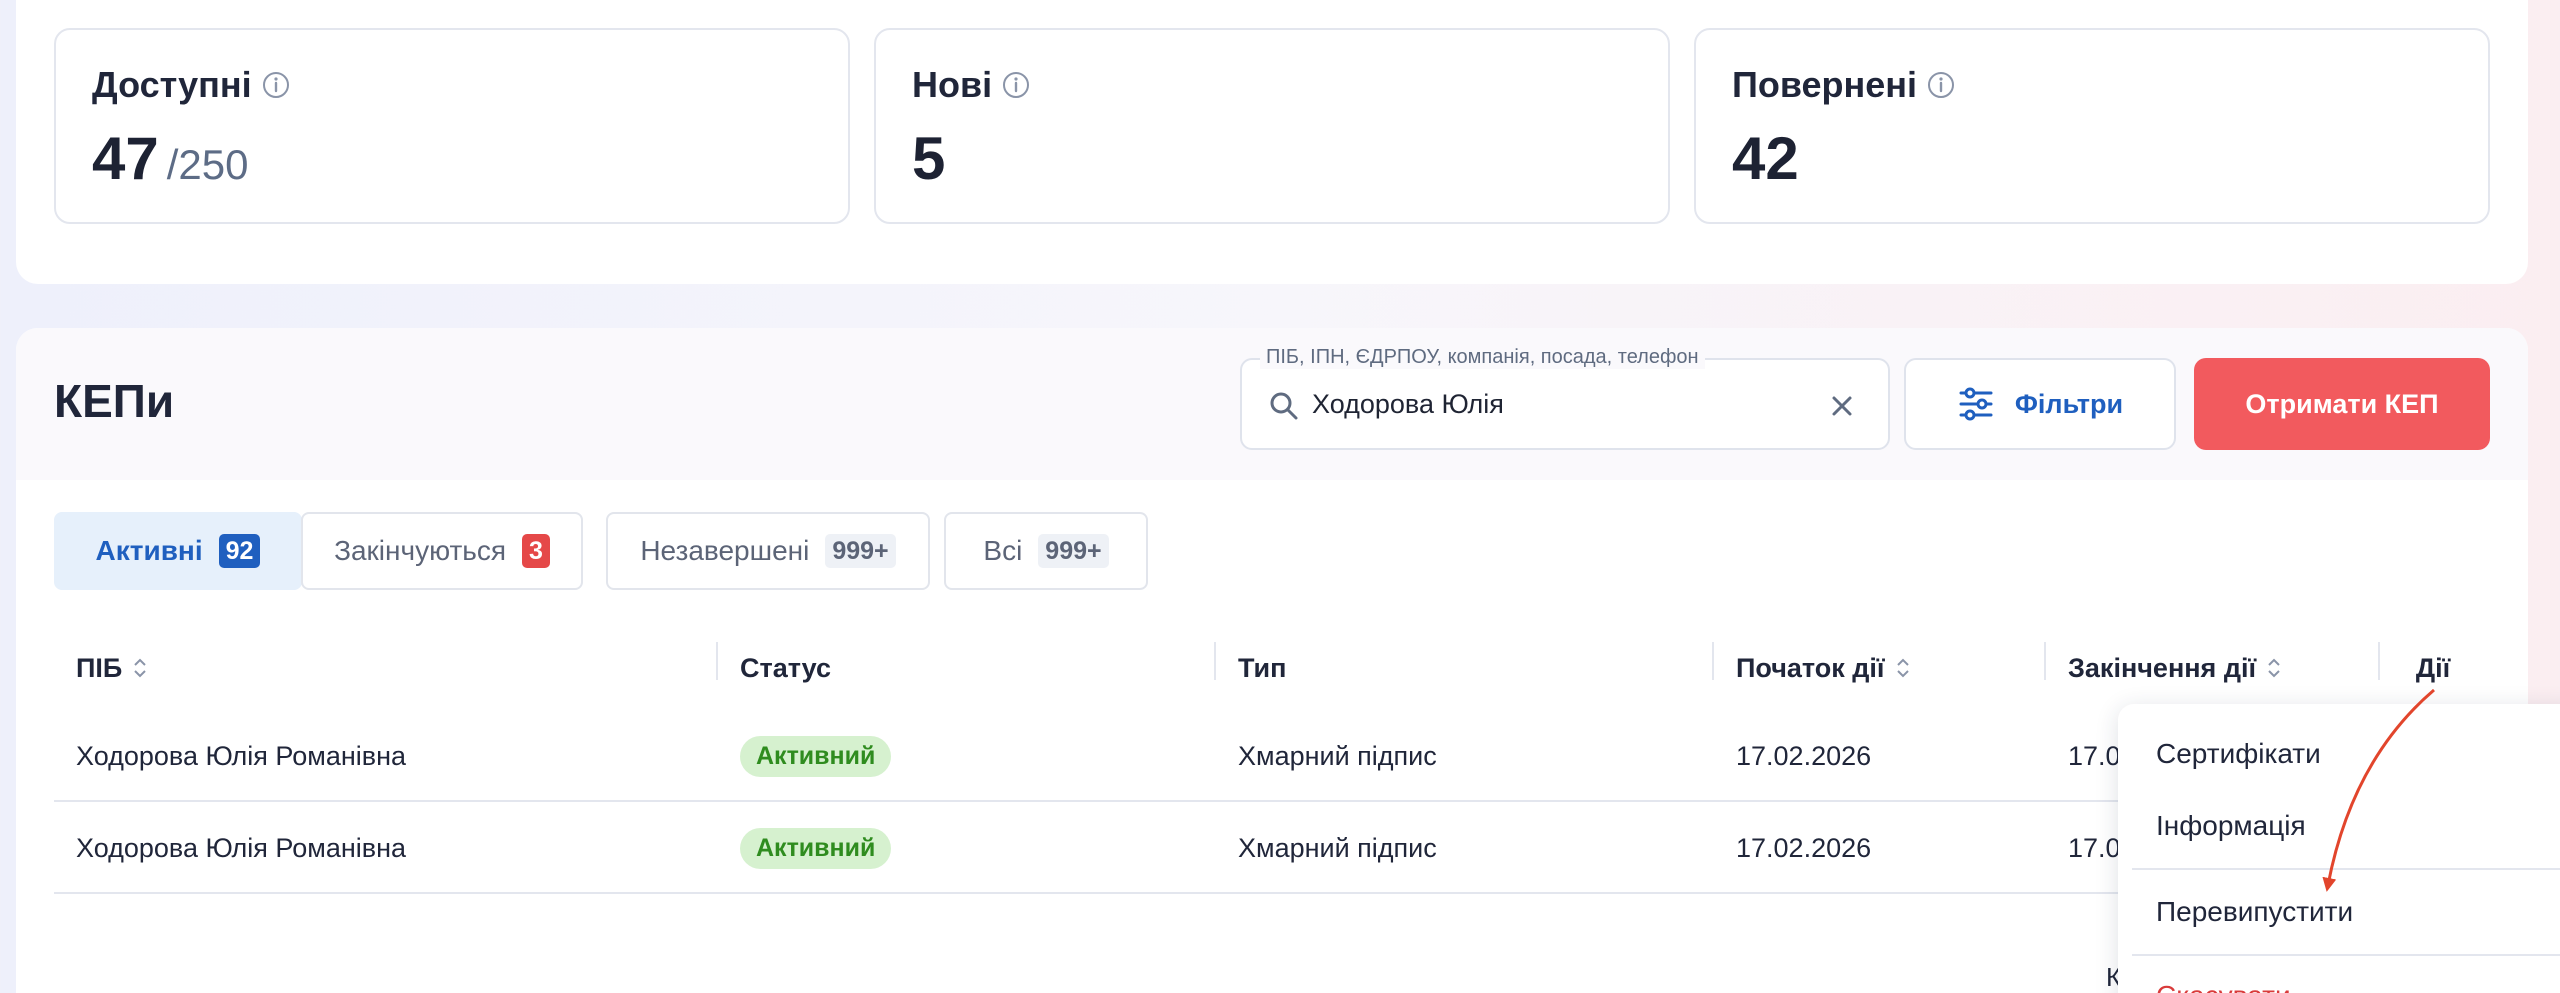 The image size is (2560, 993). I want to click on menu-item-reissue: Перевипустити, so click(2254, 912).